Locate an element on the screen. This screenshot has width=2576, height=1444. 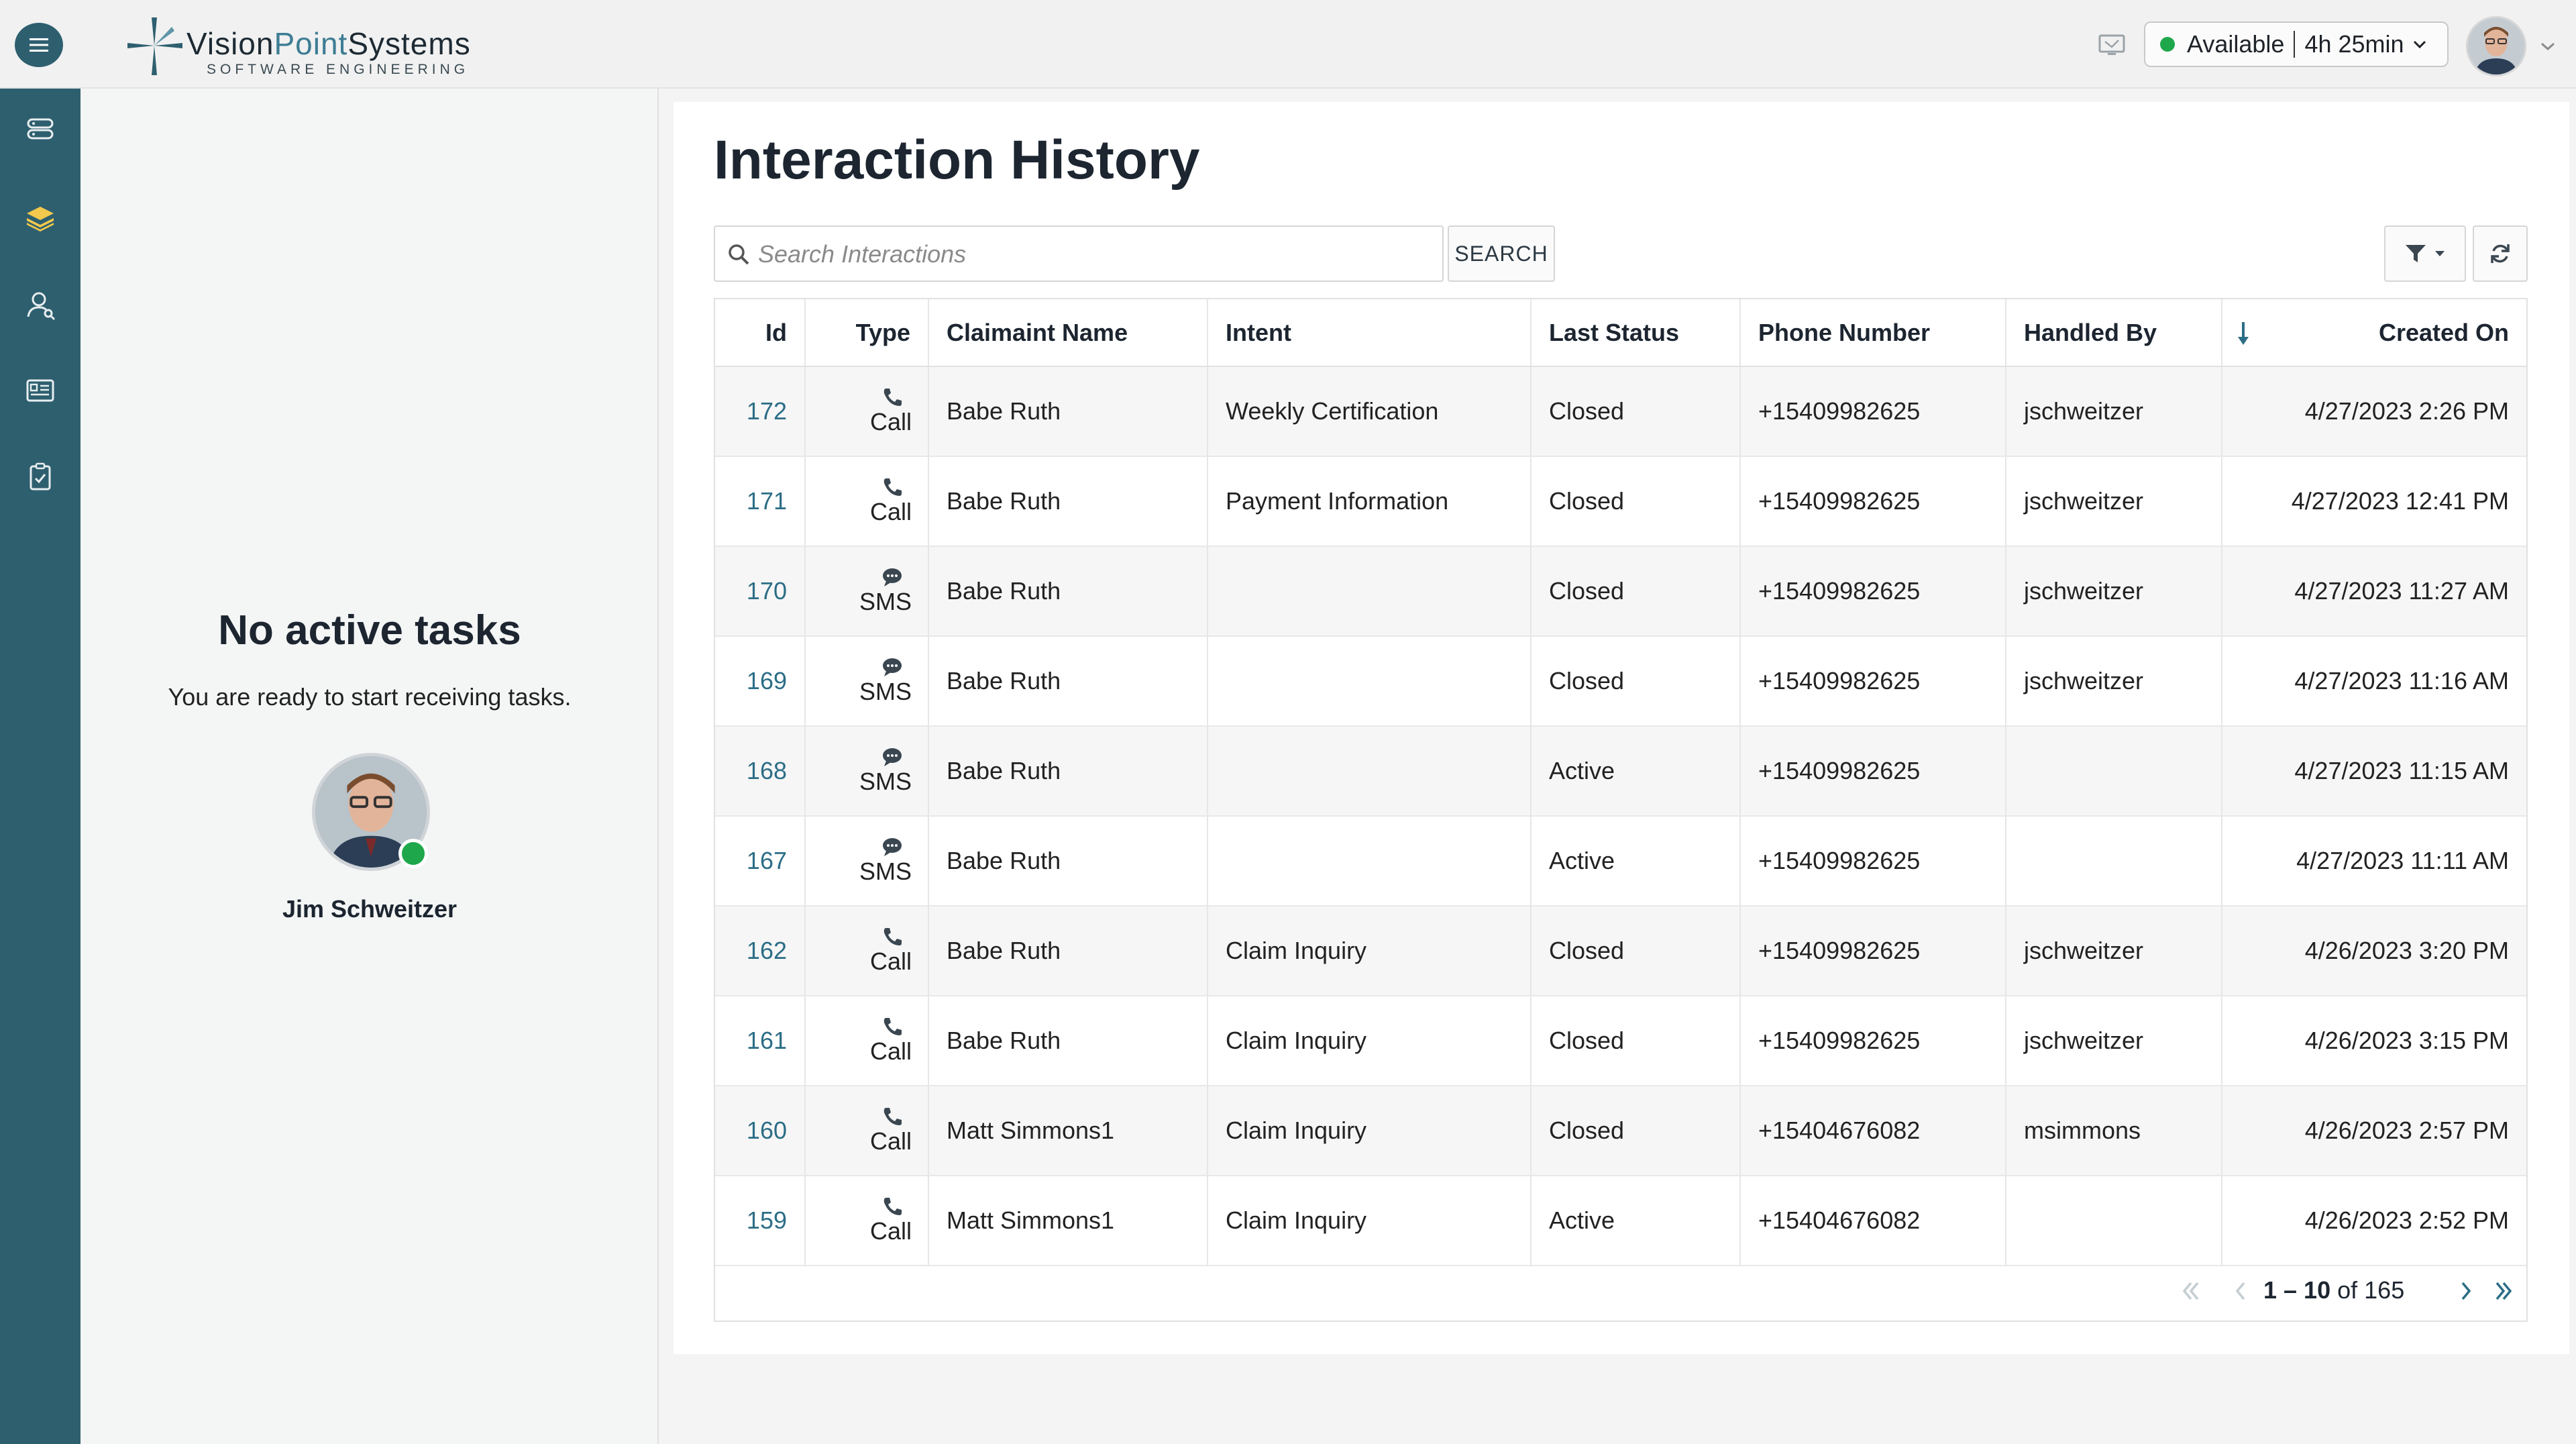
refresh-button is located at coordinates (2500, 253).